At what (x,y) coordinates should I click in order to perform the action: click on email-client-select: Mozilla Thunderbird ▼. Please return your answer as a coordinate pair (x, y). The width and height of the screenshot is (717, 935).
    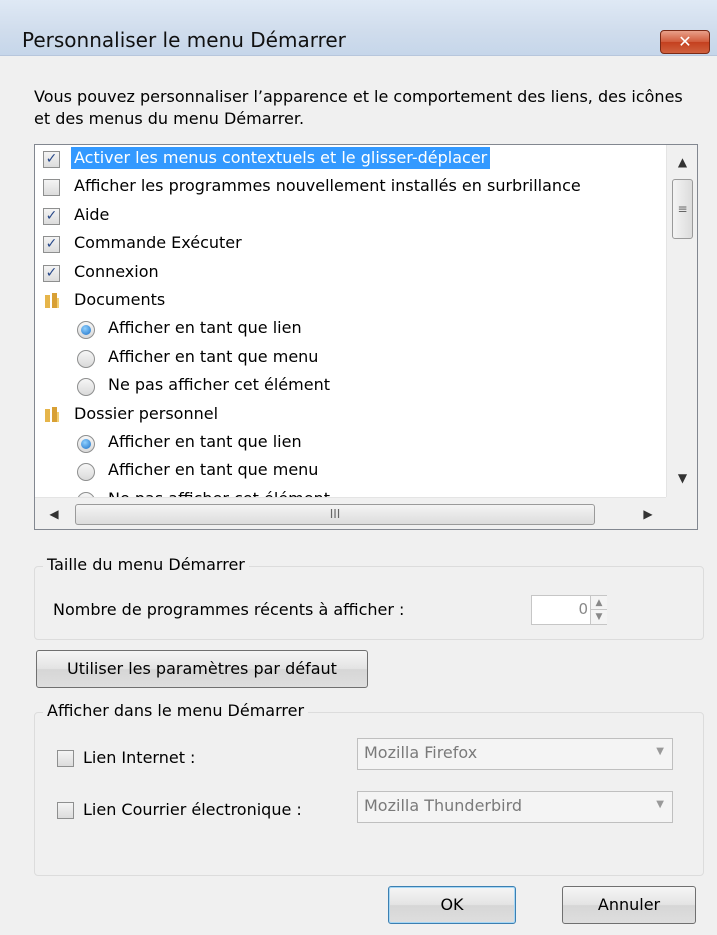
    Looking at the image, I should click on (515, 807).